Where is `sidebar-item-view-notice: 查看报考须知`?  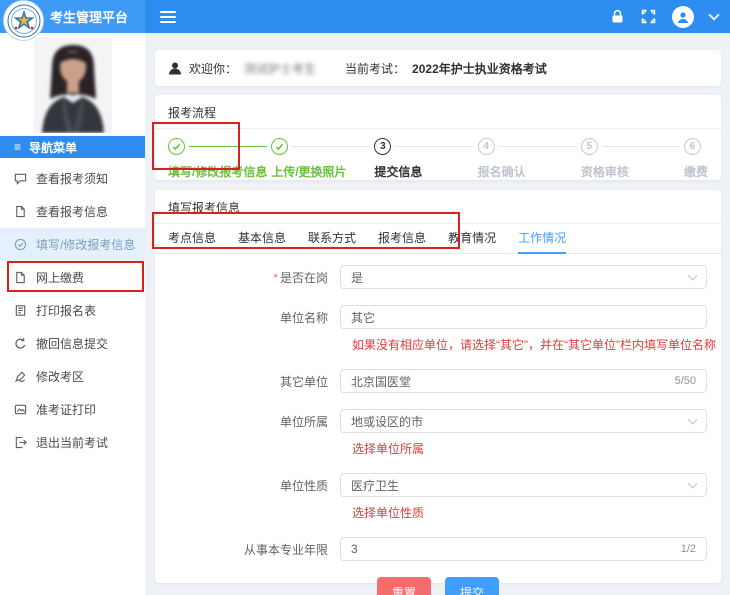 sidebar-item-view-notice: 查看报考须知 is located at coordinates (72, 178).